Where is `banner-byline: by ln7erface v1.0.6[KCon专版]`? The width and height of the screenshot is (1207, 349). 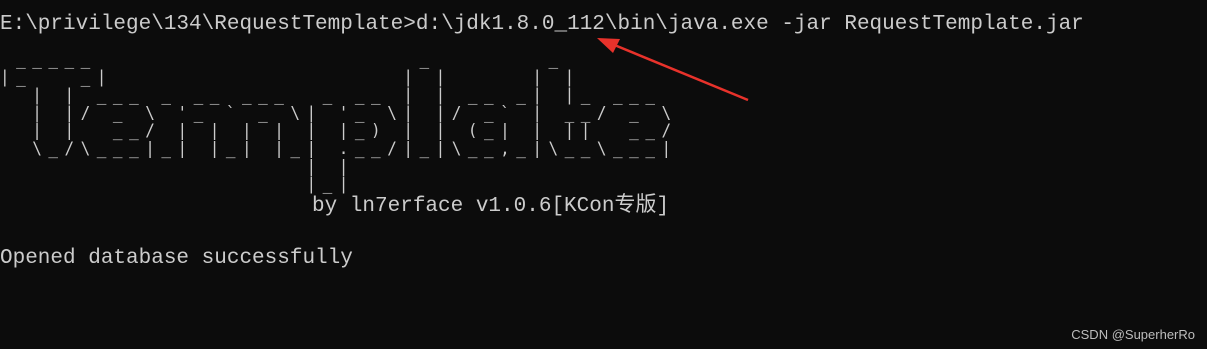
banner-byline: by ln7erface v1.0.6[KCon专版] is located at coordinates (491, 206).